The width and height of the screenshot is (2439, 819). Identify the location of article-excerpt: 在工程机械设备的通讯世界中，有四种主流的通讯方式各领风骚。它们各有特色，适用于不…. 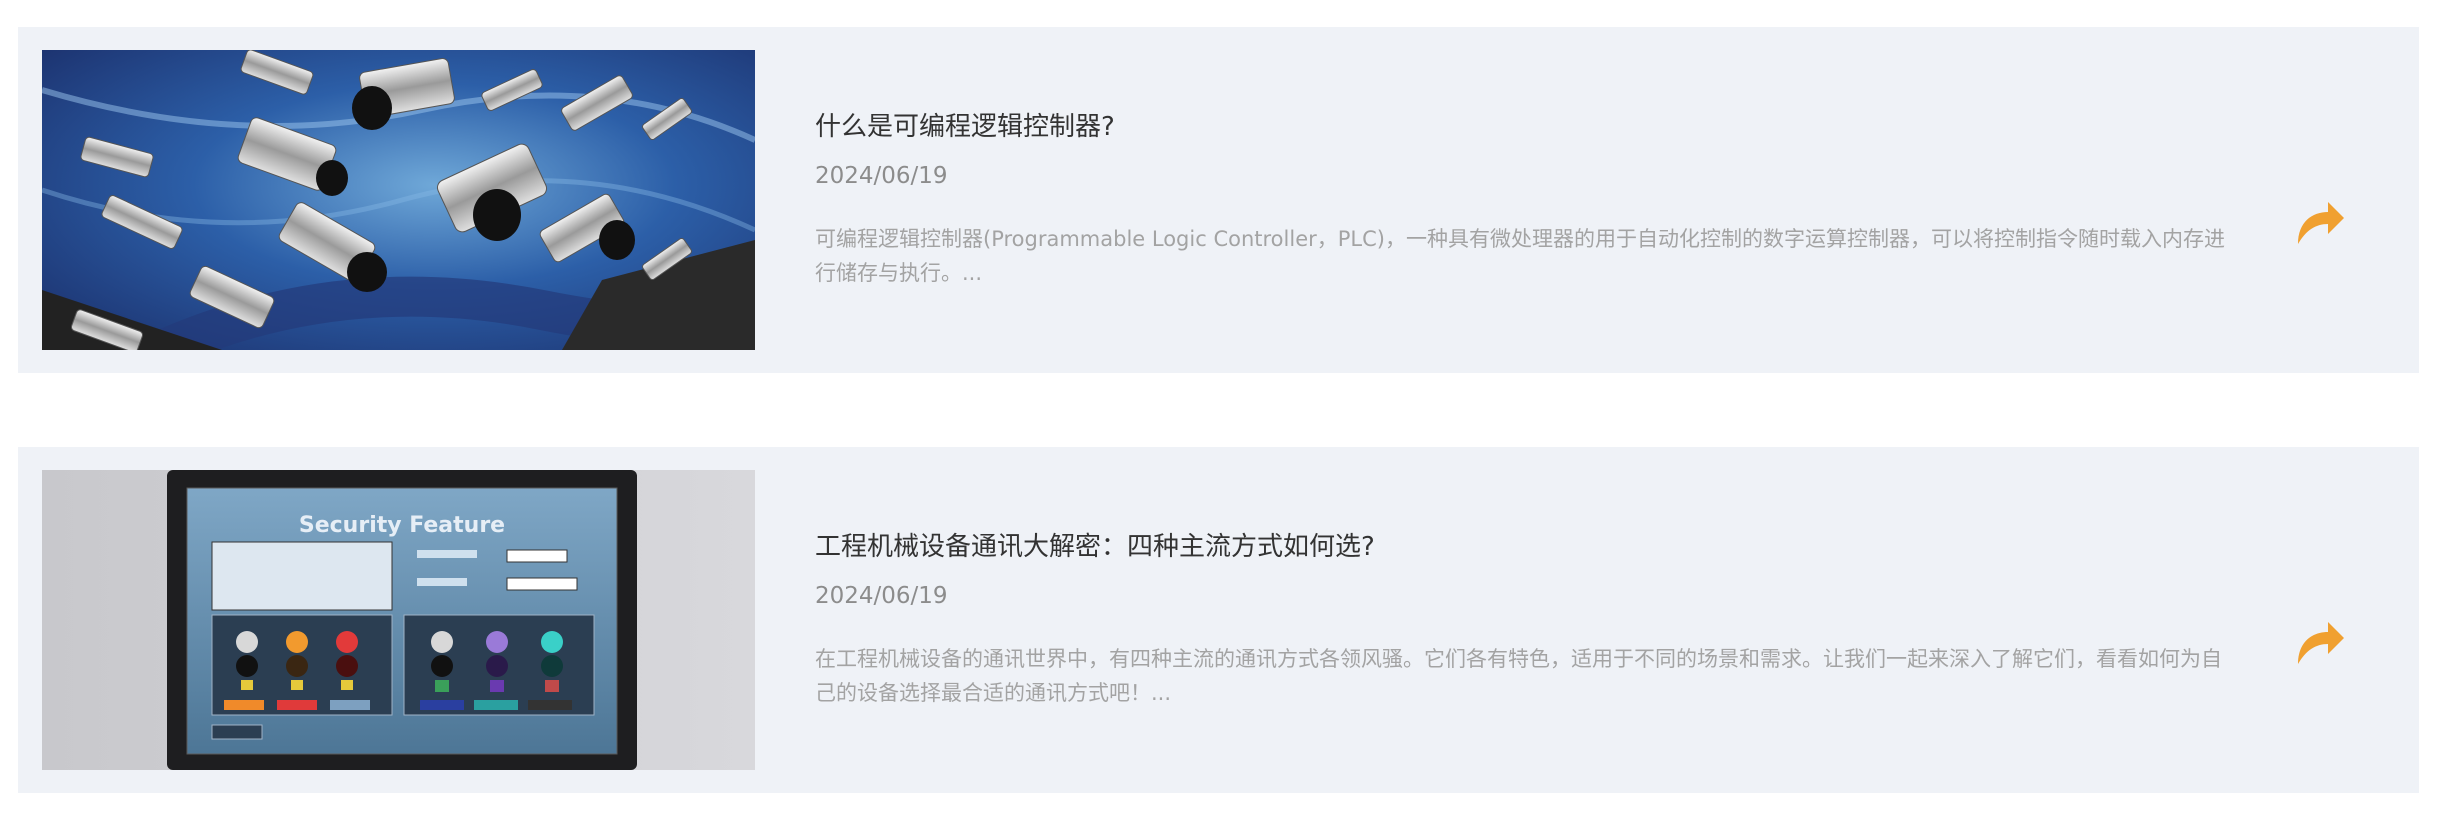
(1518, 676).